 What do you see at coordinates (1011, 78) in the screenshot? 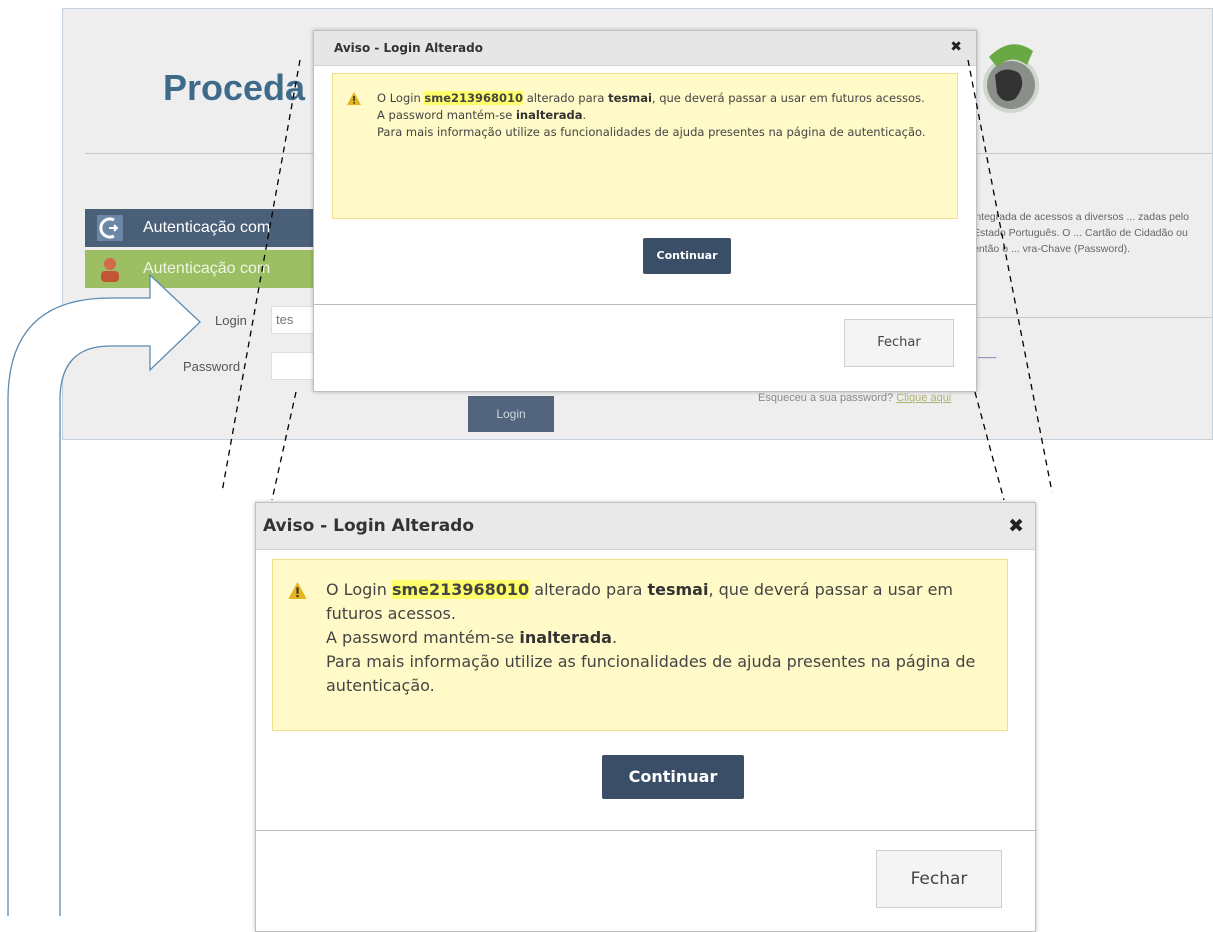
I see `globe-logo-icon` at bounding box center [1011, 78].